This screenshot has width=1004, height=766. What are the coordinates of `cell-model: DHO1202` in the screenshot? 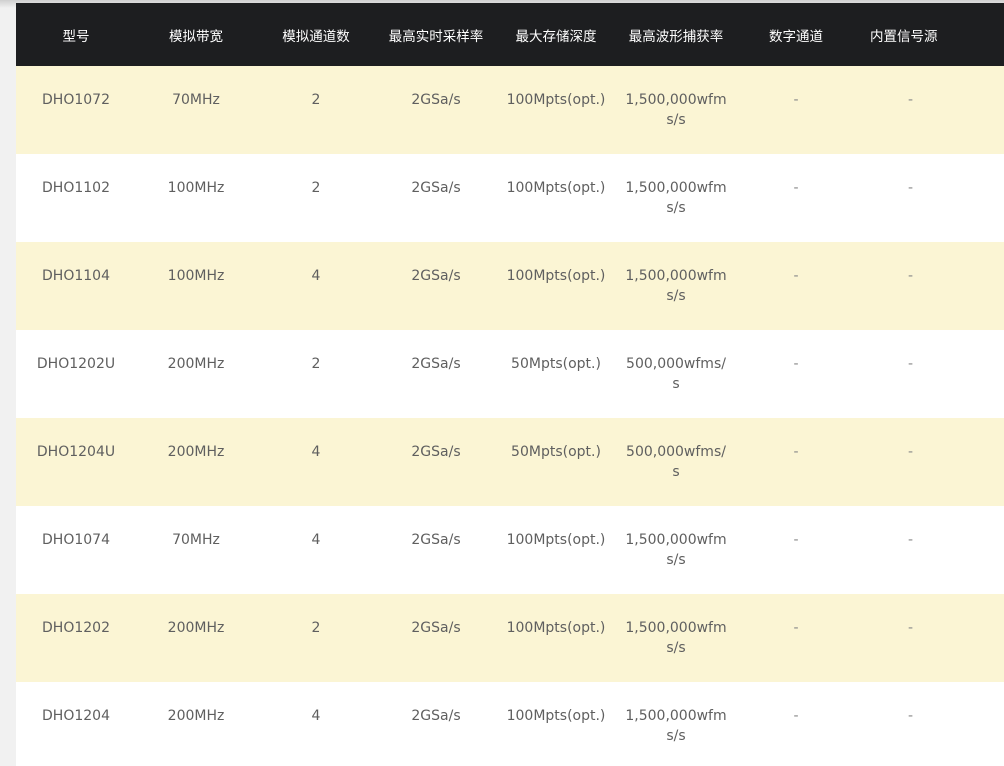 It's located at (76, 638).